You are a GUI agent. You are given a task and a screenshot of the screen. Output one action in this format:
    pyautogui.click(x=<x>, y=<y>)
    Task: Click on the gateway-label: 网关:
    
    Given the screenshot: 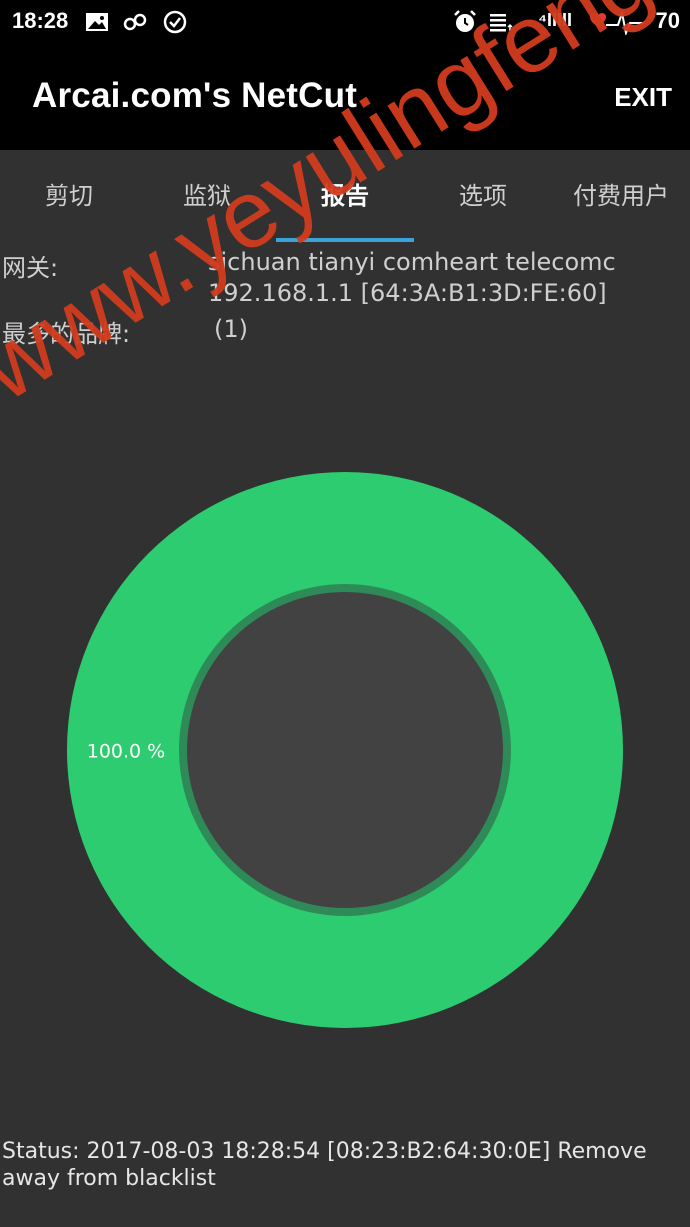 What is the action you would take?
    pyautogui.click(x=30, y=268)
    